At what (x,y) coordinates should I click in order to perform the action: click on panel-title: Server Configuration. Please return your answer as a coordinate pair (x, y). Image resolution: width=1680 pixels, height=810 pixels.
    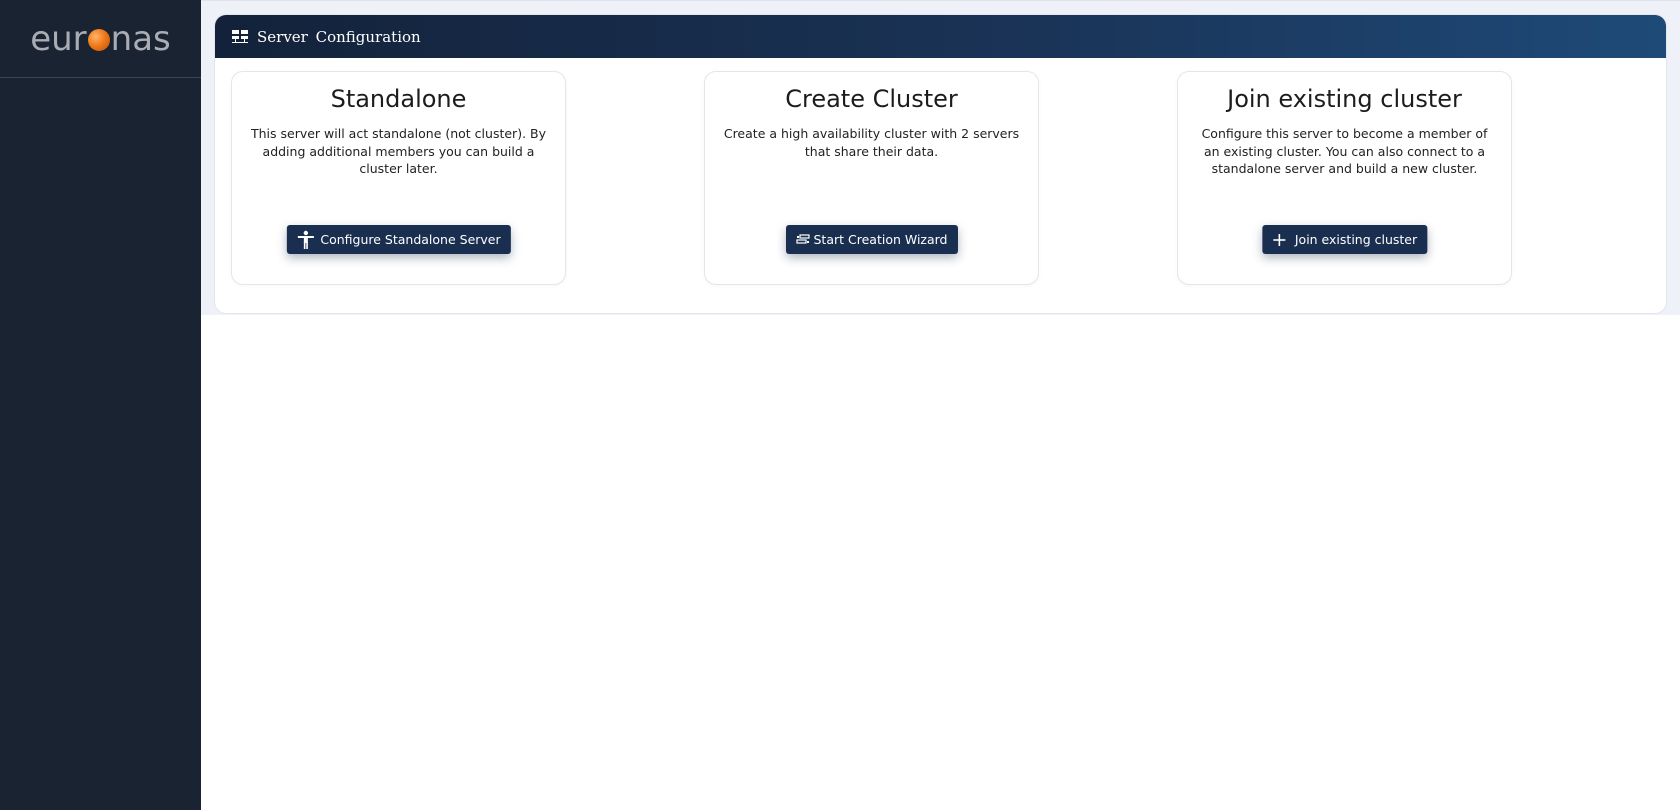
    Looking at the image, I should click on (339, 36).